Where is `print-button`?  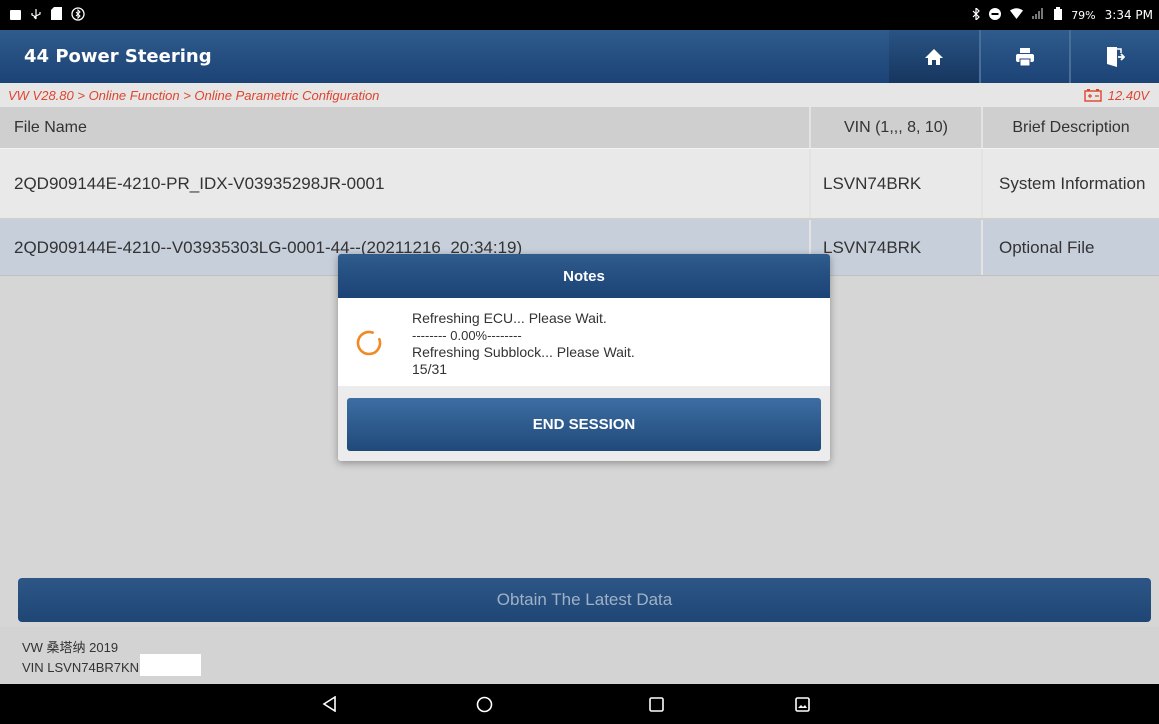 print-button is located at coordinates (1024, 56).